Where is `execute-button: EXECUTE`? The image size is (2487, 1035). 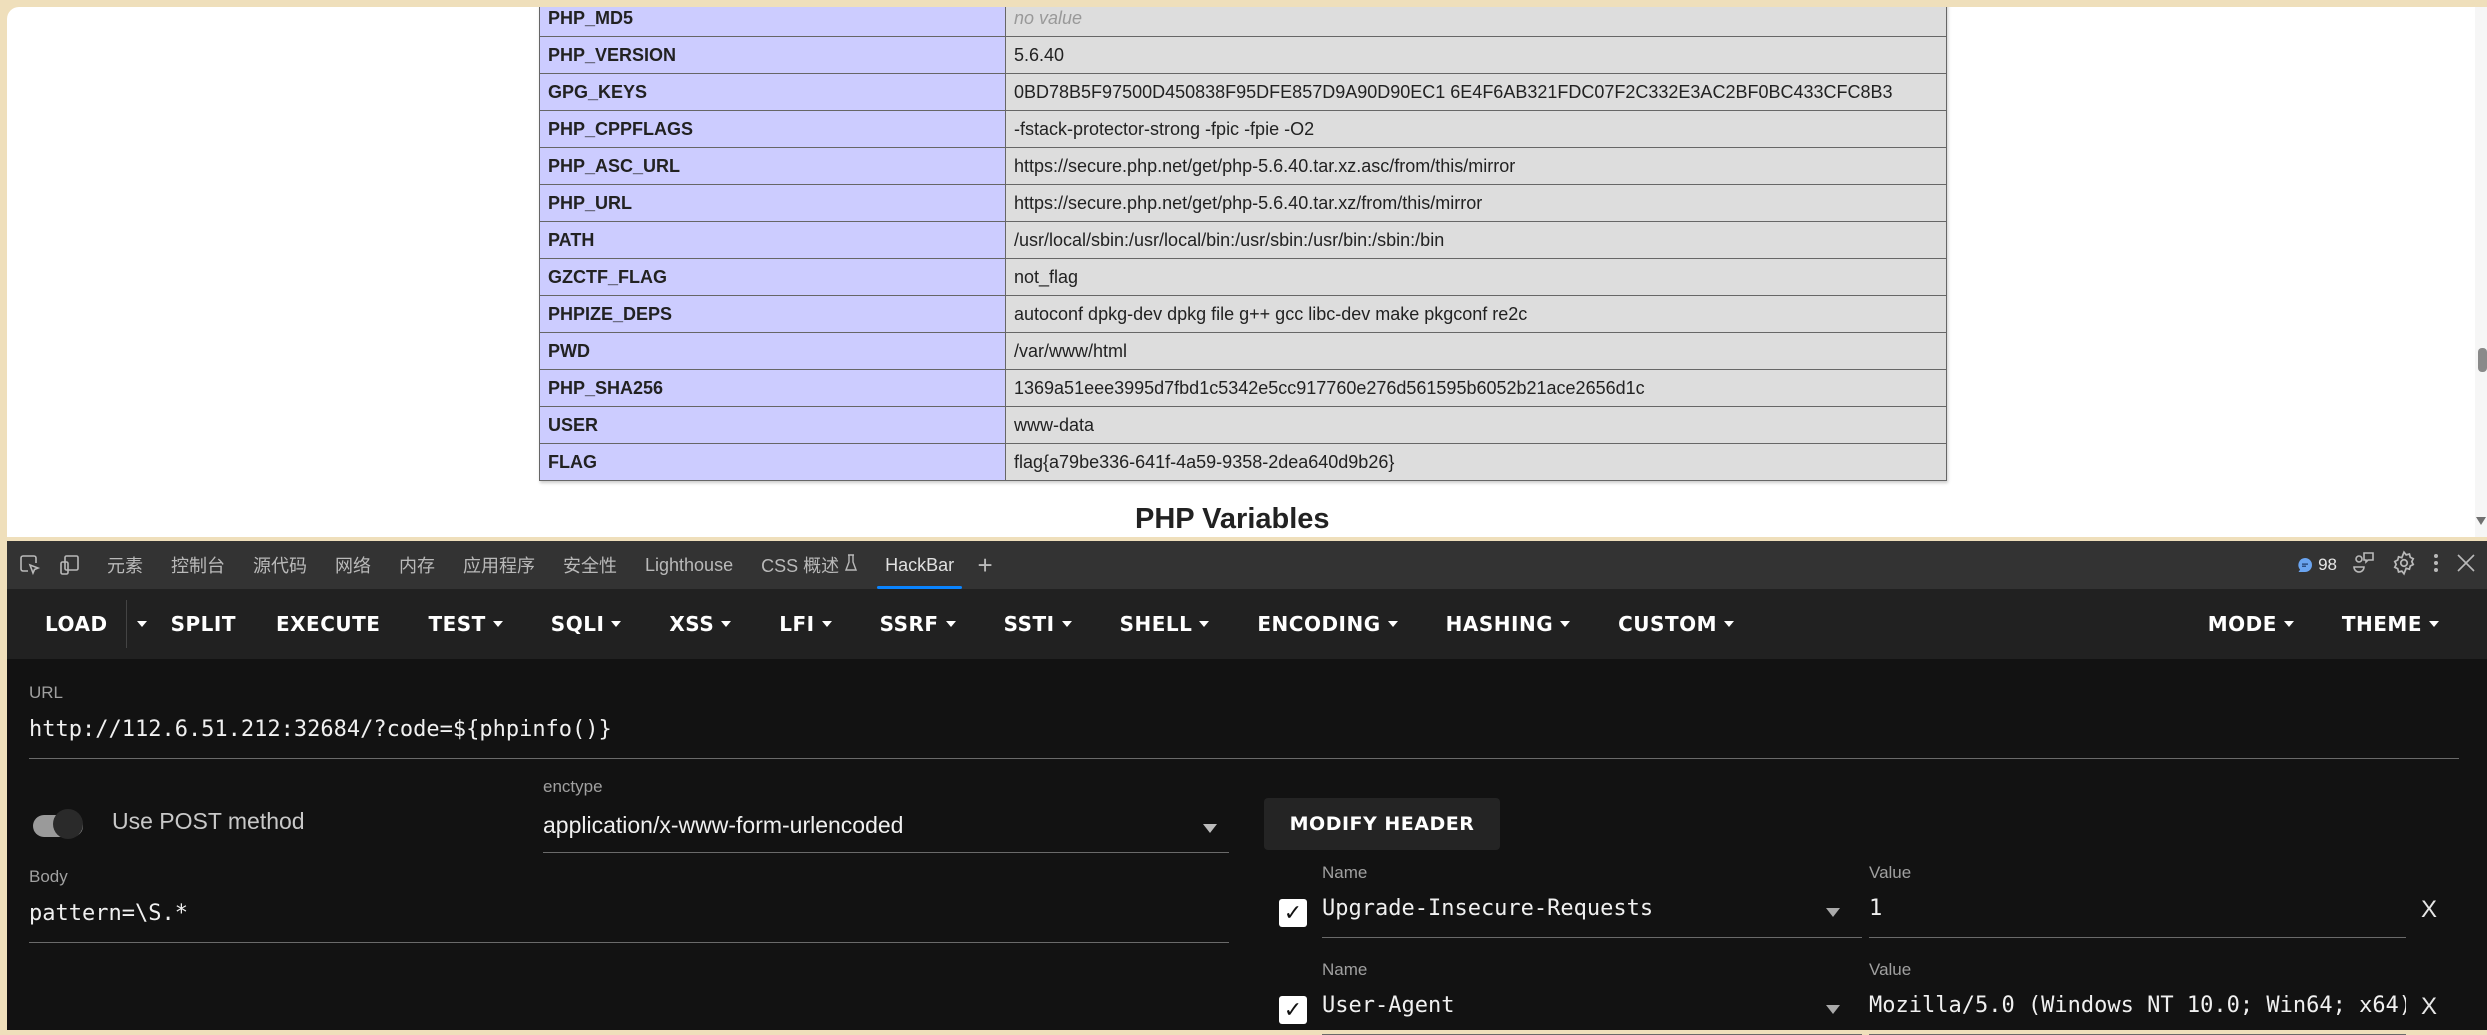 execute-button: EXECUTE is located at coordinates (332, 624).